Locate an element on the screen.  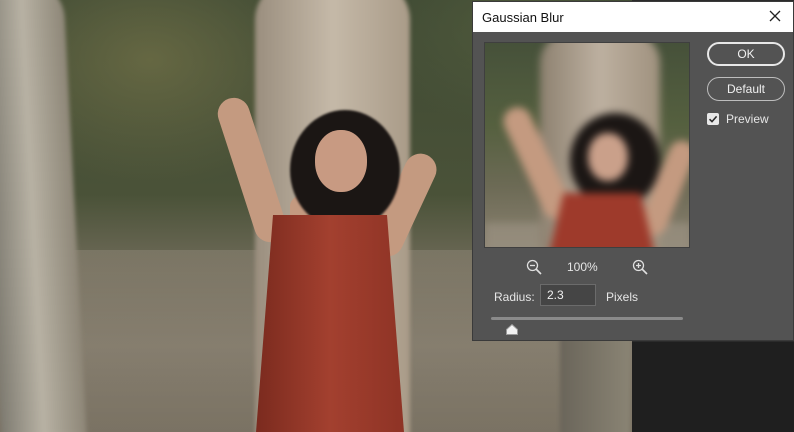
blur-preview is located at coordinates (587, 145).